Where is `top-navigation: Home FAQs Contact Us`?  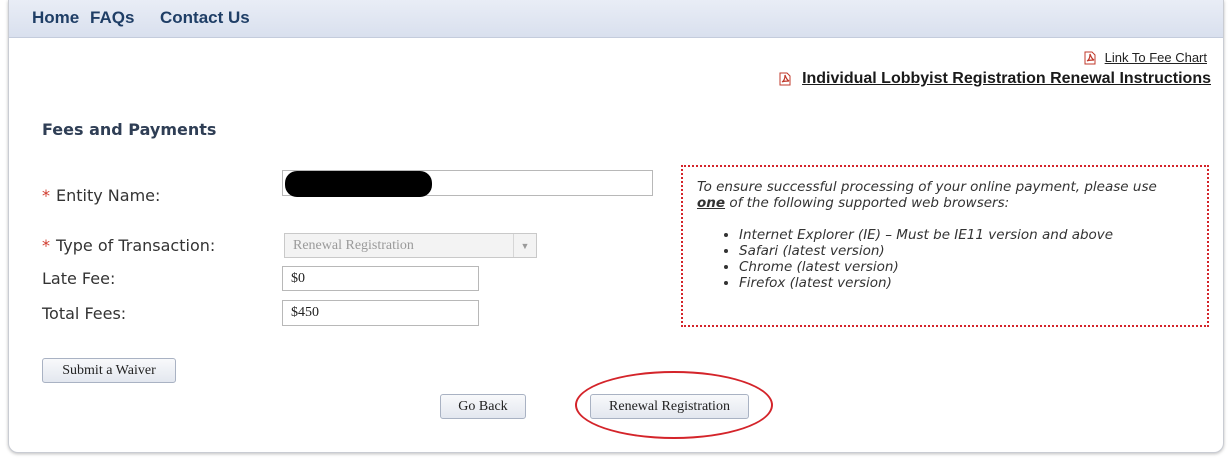 top-navigation: Home FAQs Contact Us is located at coordinates (616, 19).